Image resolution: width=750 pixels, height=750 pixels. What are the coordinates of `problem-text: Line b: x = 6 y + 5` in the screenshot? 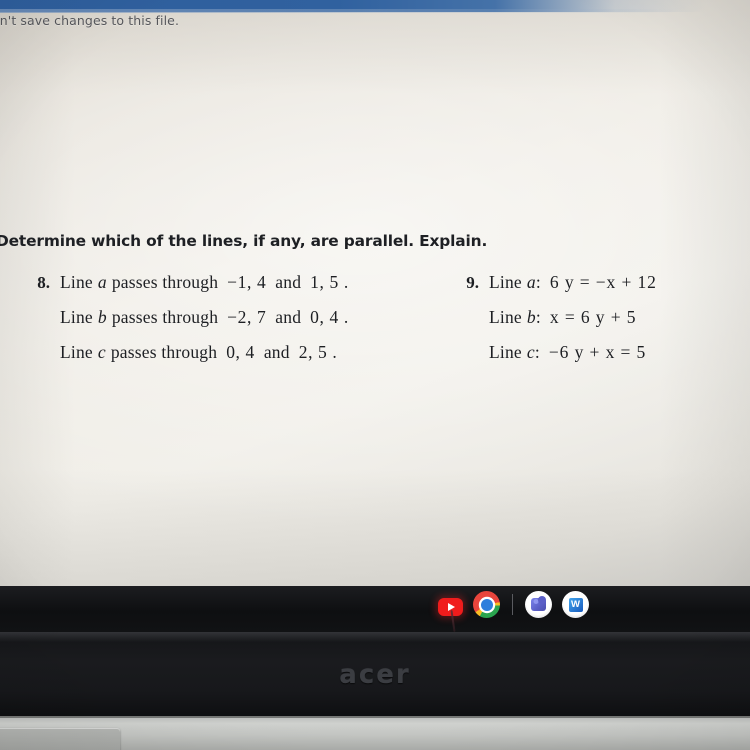 It's located at (562, 317).